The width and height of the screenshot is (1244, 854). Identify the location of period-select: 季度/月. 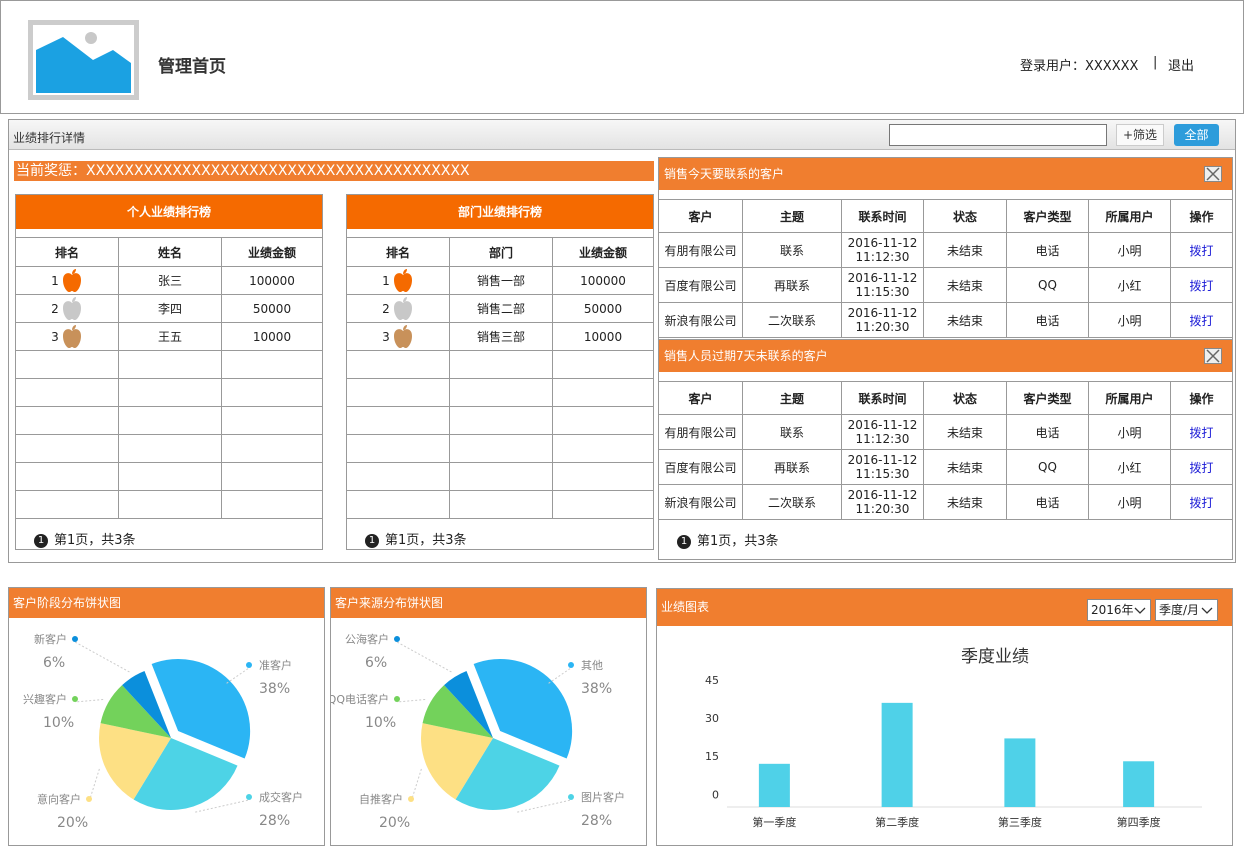
(1186, 610).